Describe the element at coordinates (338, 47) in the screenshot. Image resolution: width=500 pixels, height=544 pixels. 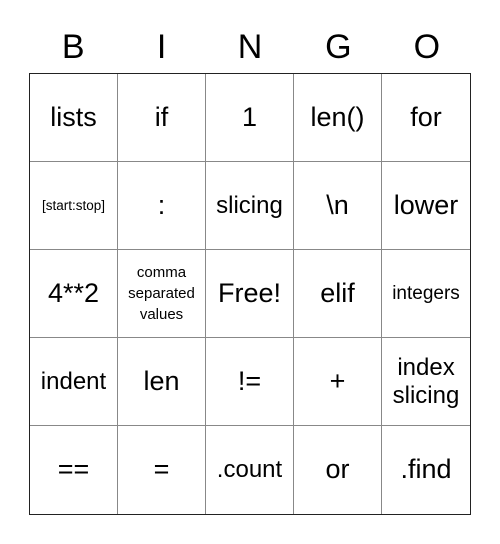
I see `header-letter-g: G` at that location.